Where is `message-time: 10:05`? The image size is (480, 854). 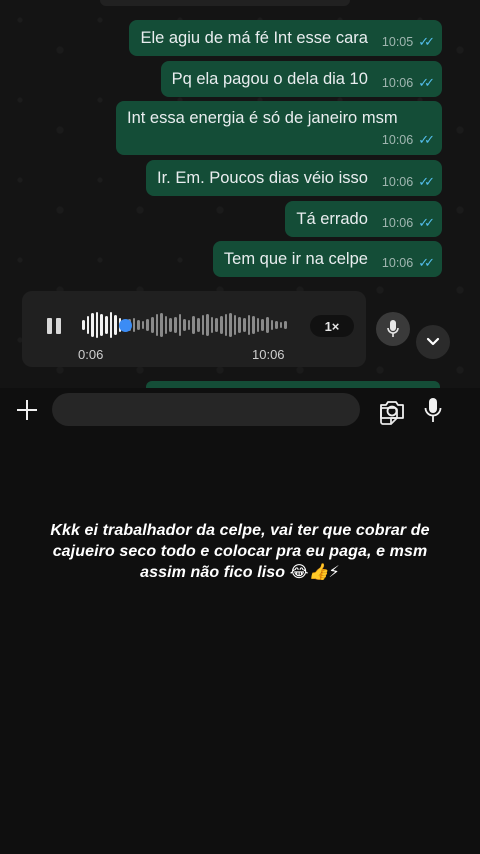 message-time: 10:05 is located at coordinates (397, 42).